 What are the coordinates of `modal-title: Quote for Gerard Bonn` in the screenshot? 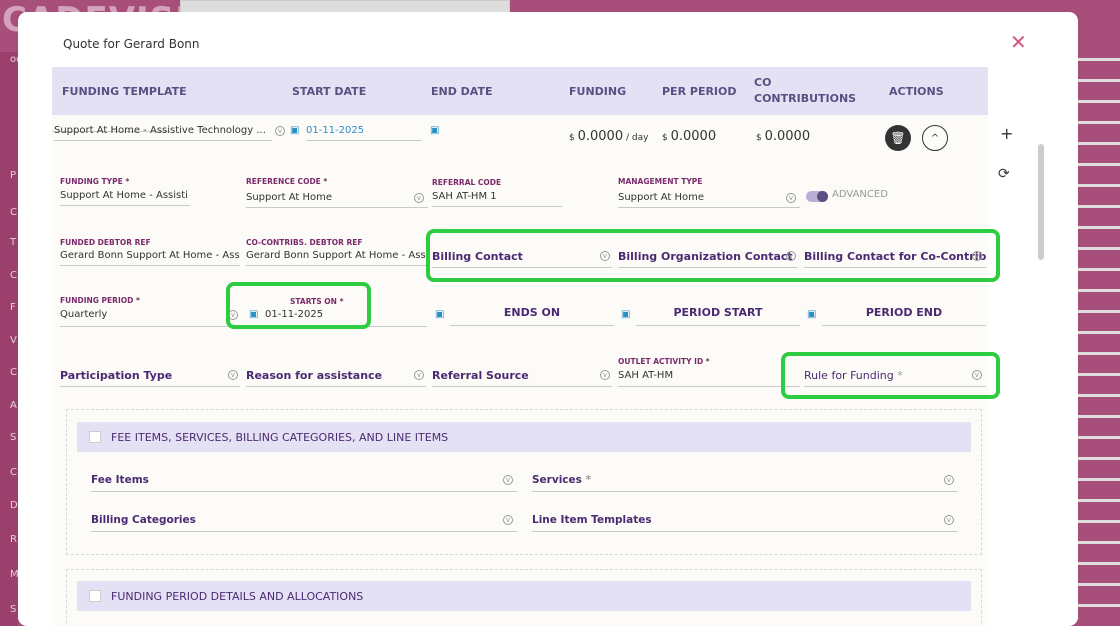 It's located at (131, 44).